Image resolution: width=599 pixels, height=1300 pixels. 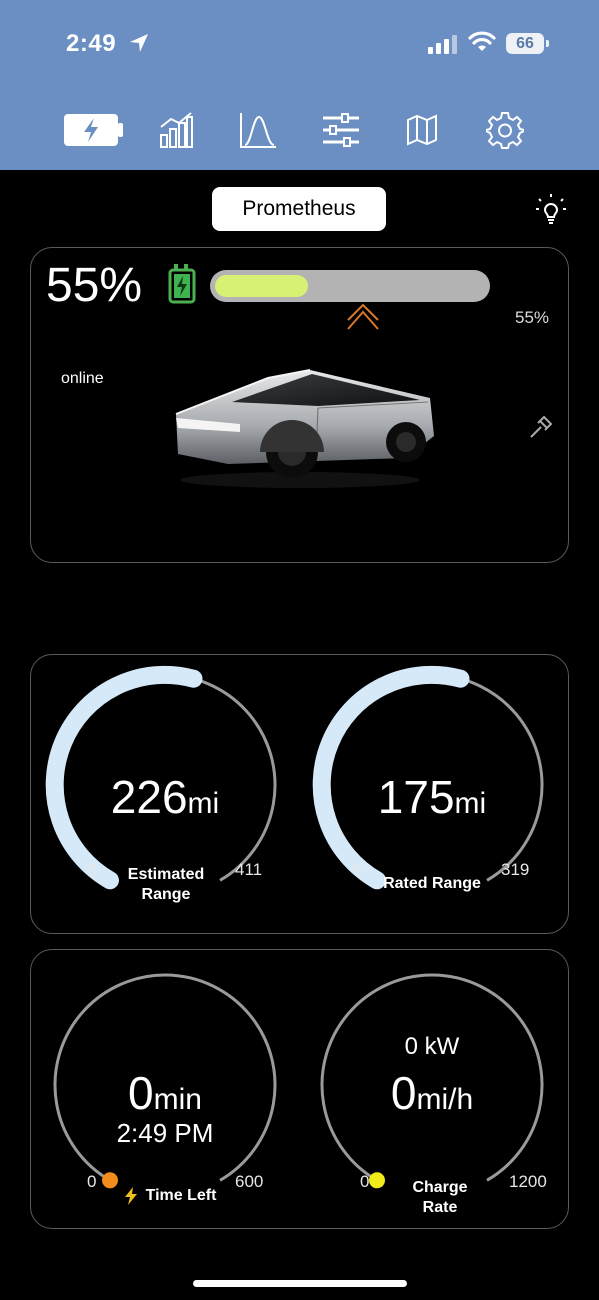 I want to click on charge-rate-unit: mi/h, so click(x=445, y=1099).